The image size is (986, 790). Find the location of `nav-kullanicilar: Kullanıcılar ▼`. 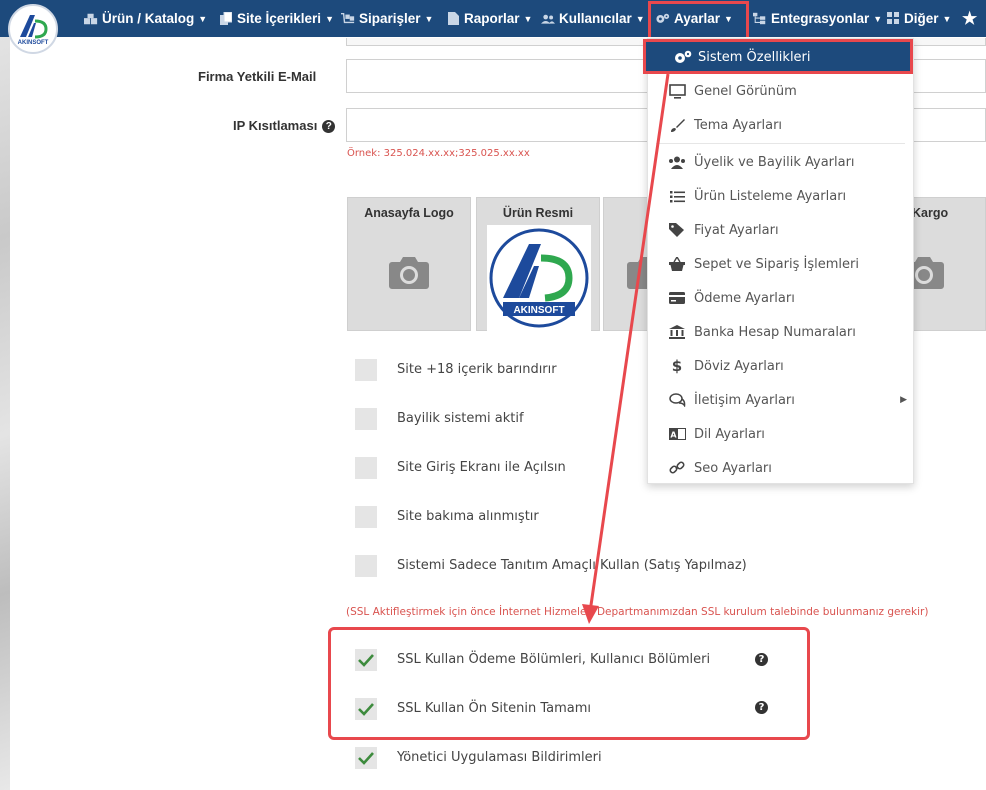

nav-kullanicilar: Kullanıcılar ▼ is located at coordinates (593, 18).